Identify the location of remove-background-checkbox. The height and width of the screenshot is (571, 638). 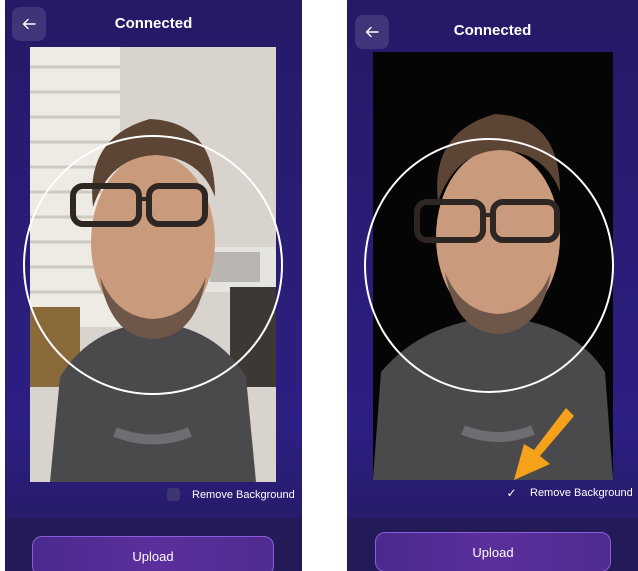
(173, 494).